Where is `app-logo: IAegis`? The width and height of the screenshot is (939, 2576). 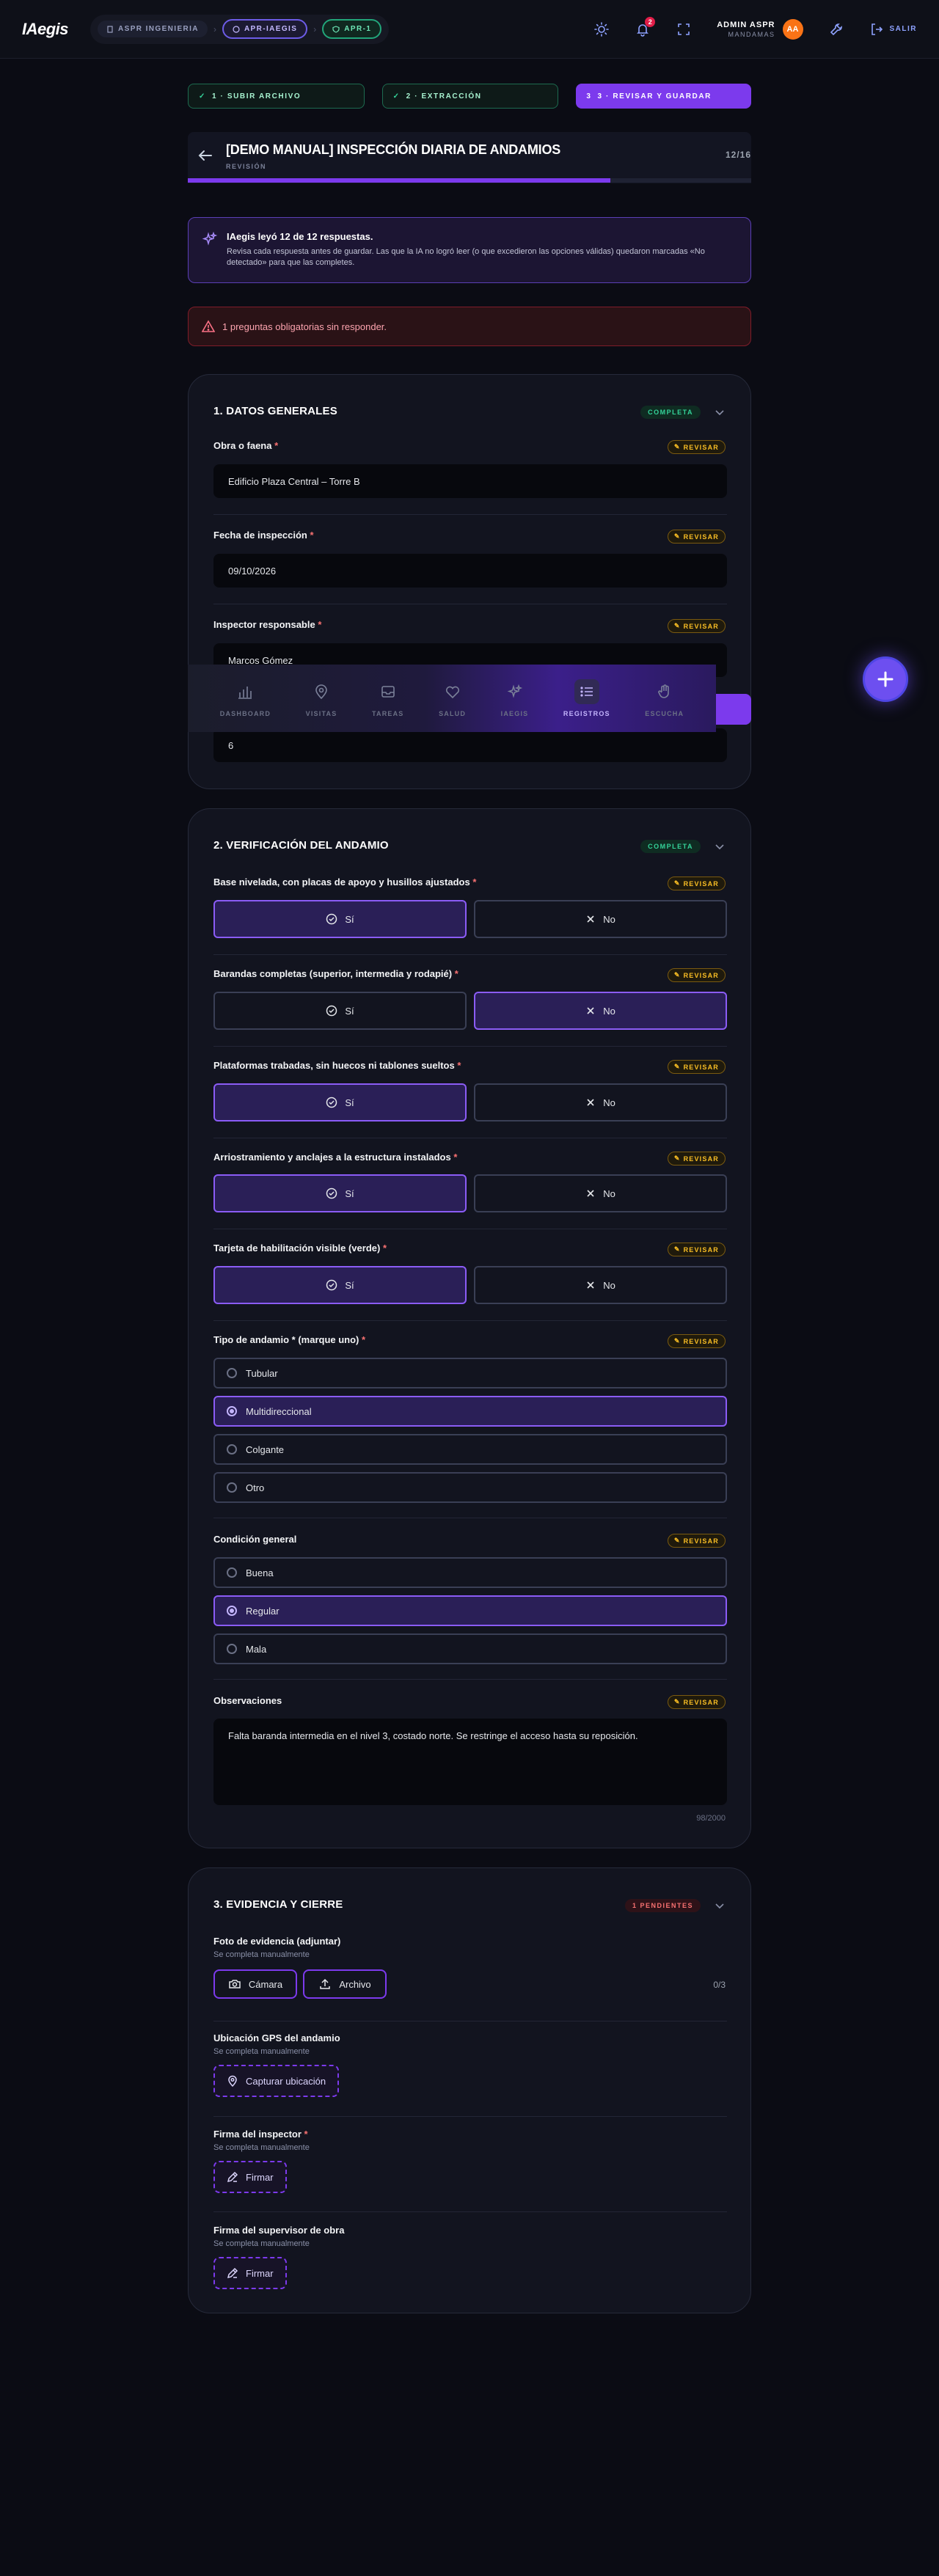 app-logo: IAegis is located at coordinates (45, 29).